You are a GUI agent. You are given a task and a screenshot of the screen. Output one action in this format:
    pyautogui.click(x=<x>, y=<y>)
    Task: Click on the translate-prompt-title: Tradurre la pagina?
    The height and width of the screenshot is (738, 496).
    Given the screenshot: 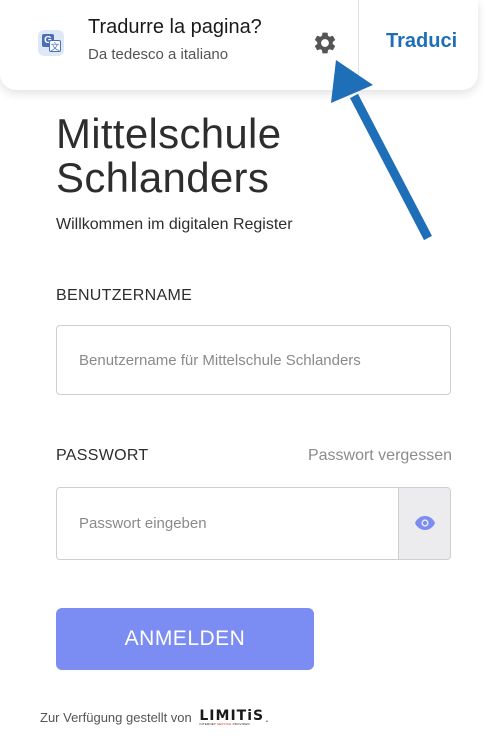 What is the action you would take?
    pyautogui.click(x=175, y=27)
    